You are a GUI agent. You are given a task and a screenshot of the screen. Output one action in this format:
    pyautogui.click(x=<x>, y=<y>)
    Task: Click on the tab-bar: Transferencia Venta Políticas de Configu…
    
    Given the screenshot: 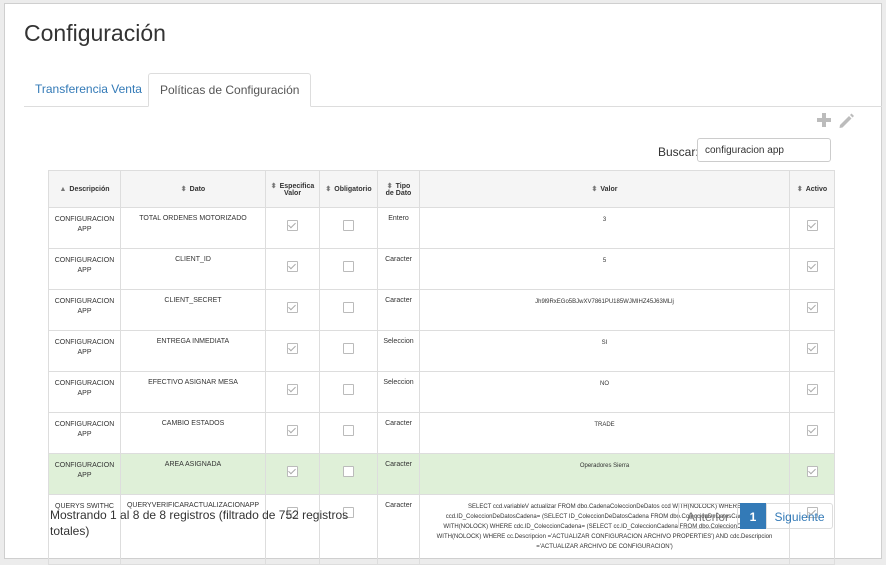 What is the action you would take?
    pyautogui.click(x=453, y=90)
    